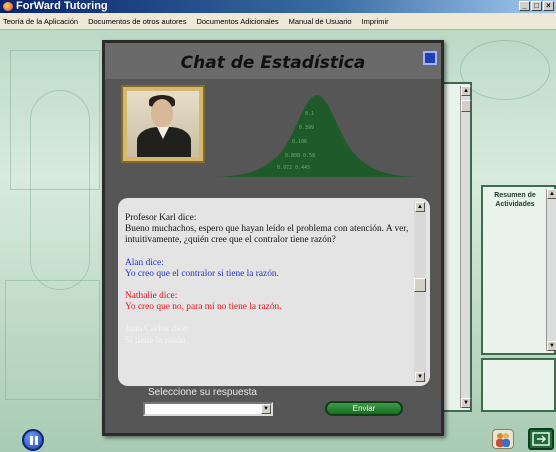 Image resolution: width=556 pixels, height=452 pixels. I want to click on chat-scrollbar: ▲ ▼, so click(420, 292).